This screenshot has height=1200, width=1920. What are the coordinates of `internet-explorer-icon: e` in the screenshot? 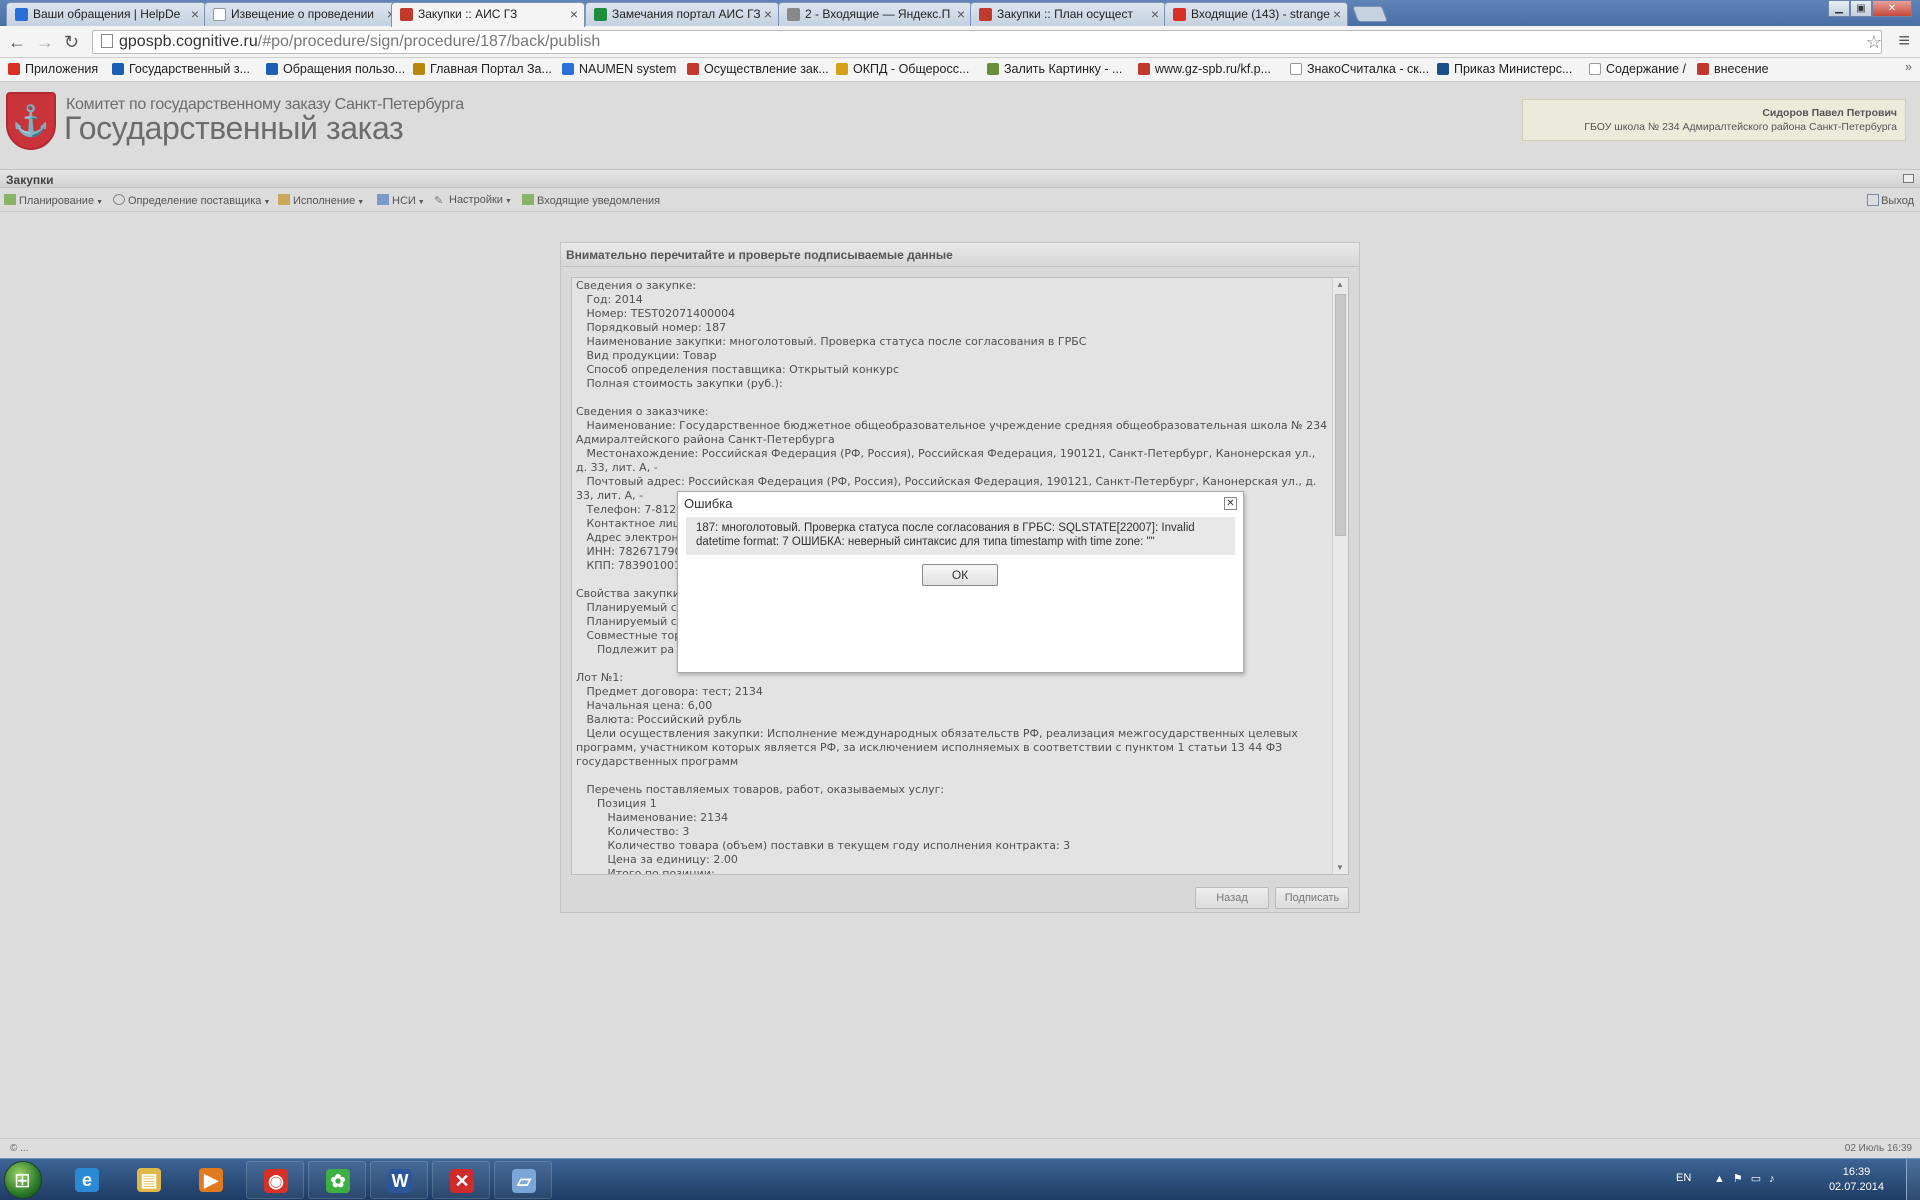 It's located at (87, 1180).